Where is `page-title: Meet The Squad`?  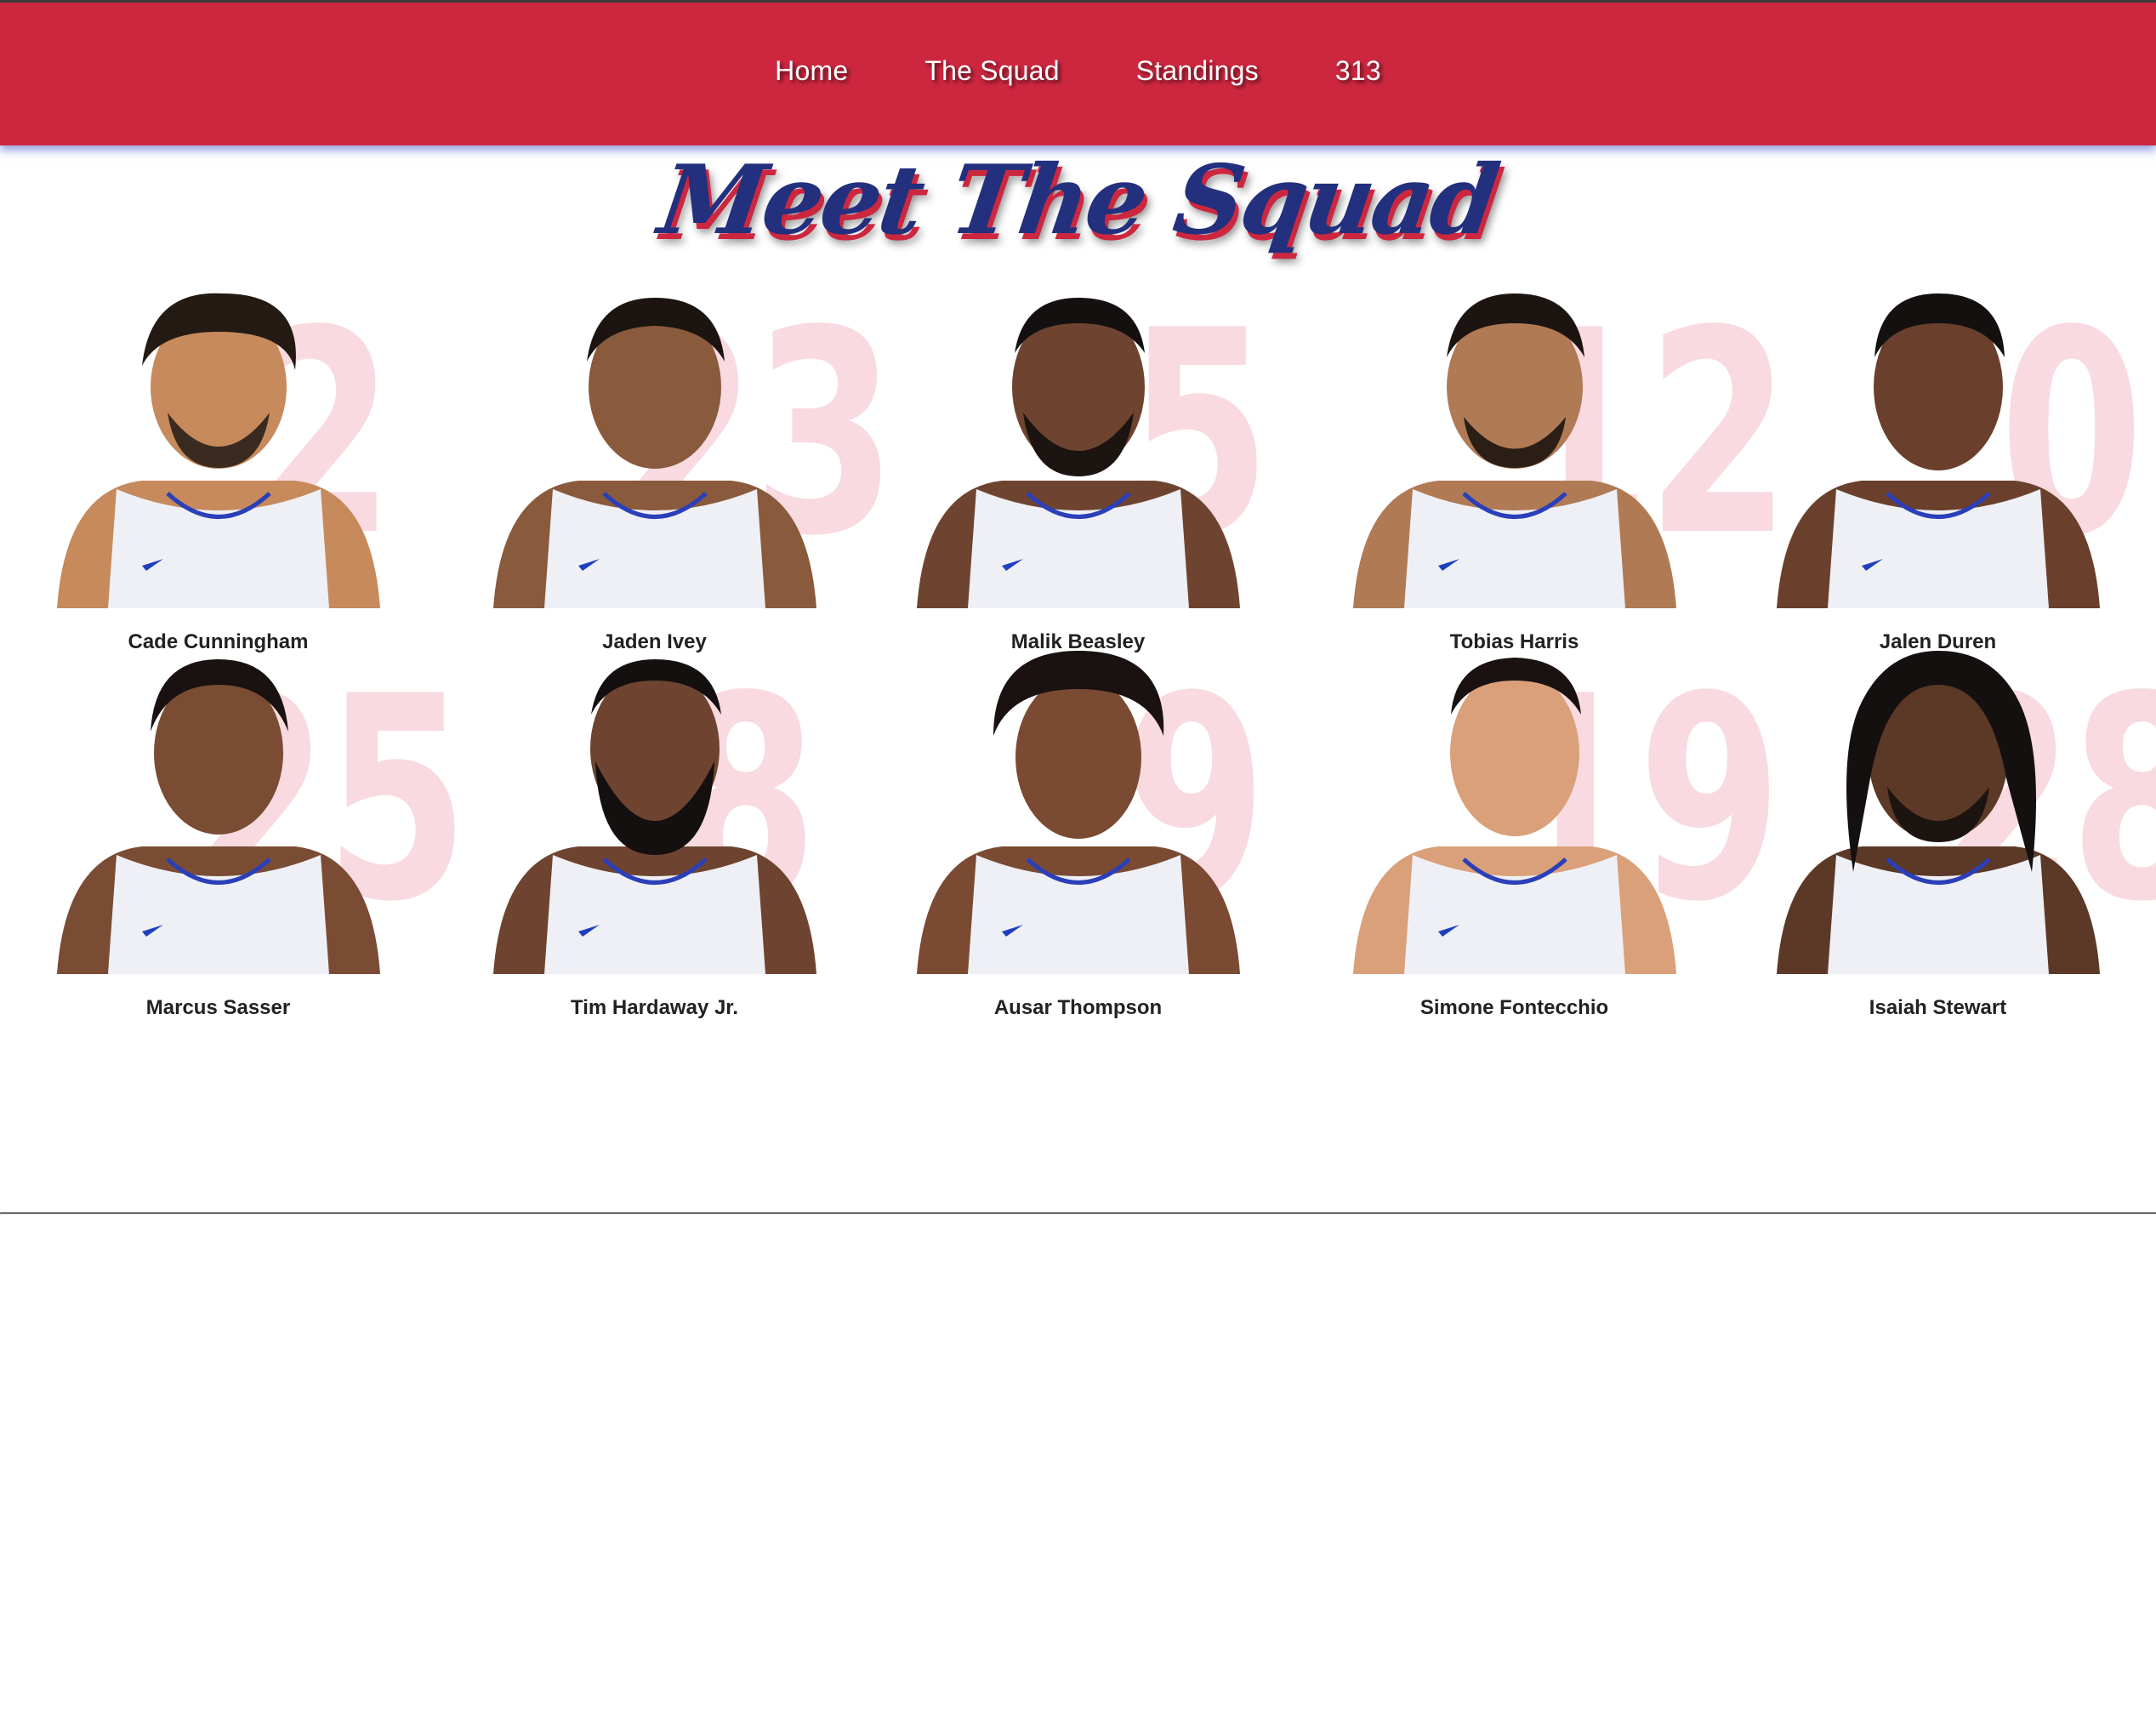
page-title: Meet The Squad is located at coordinates (1078, 200).